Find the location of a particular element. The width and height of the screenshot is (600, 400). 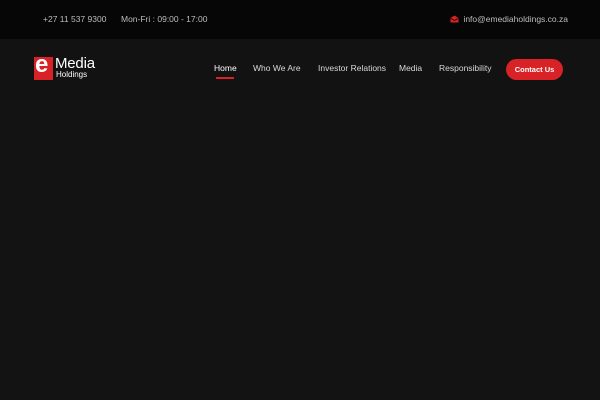

contact-us-button: Contact Us is located at coordinates (534, 69).